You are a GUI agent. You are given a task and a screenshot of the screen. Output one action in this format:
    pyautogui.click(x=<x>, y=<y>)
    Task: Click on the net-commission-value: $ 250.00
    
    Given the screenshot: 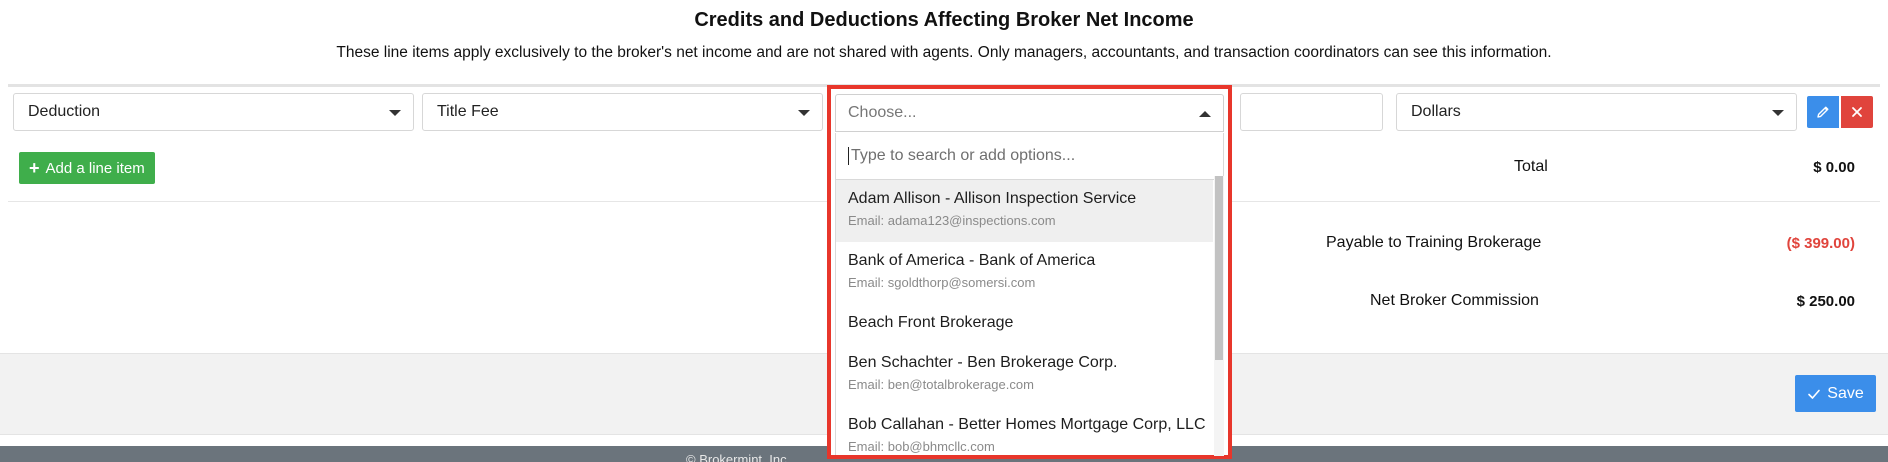 What is the action you would take?
    pyautogui.click(x=1825, y=301)
    